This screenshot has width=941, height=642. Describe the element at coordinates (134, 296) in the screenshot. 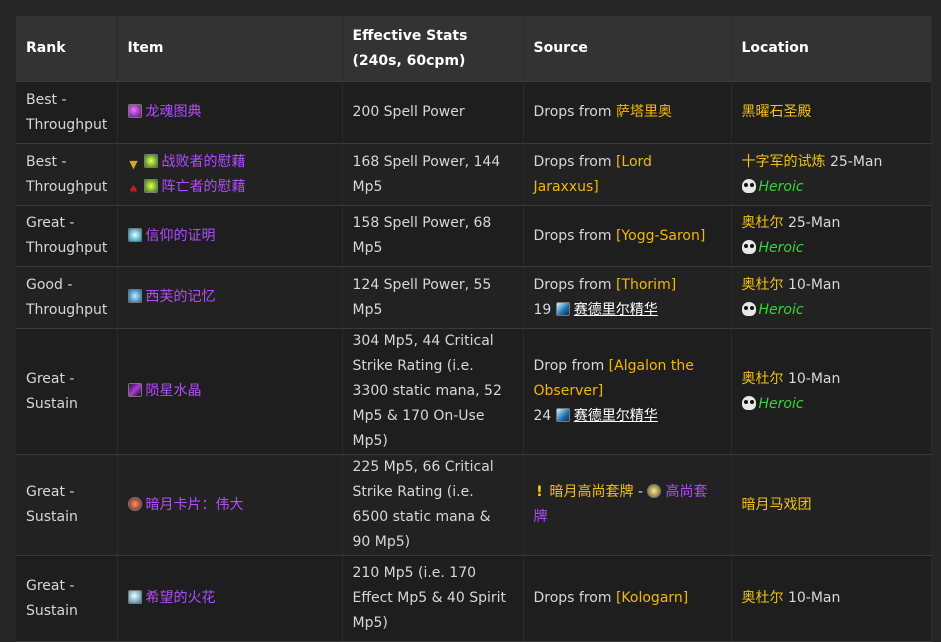

I see `ice-rune-icon` at that location.